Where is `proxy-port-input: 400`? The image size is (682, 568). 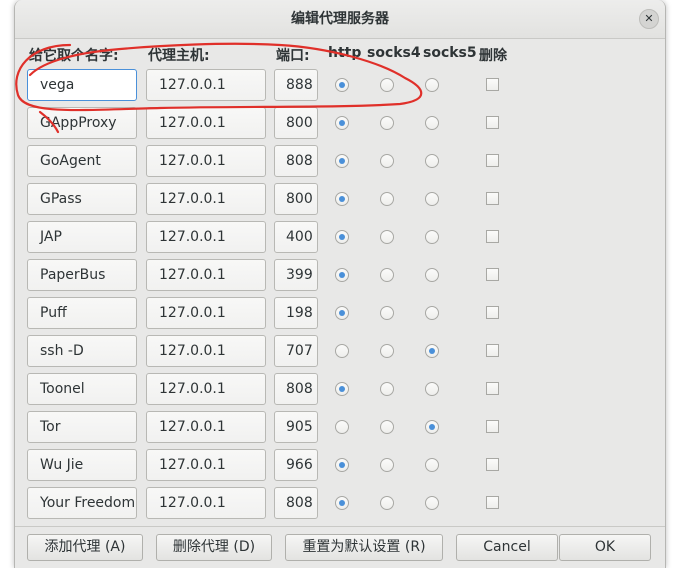
proxy-port-input: 400 is located at coordinates (296, 237).